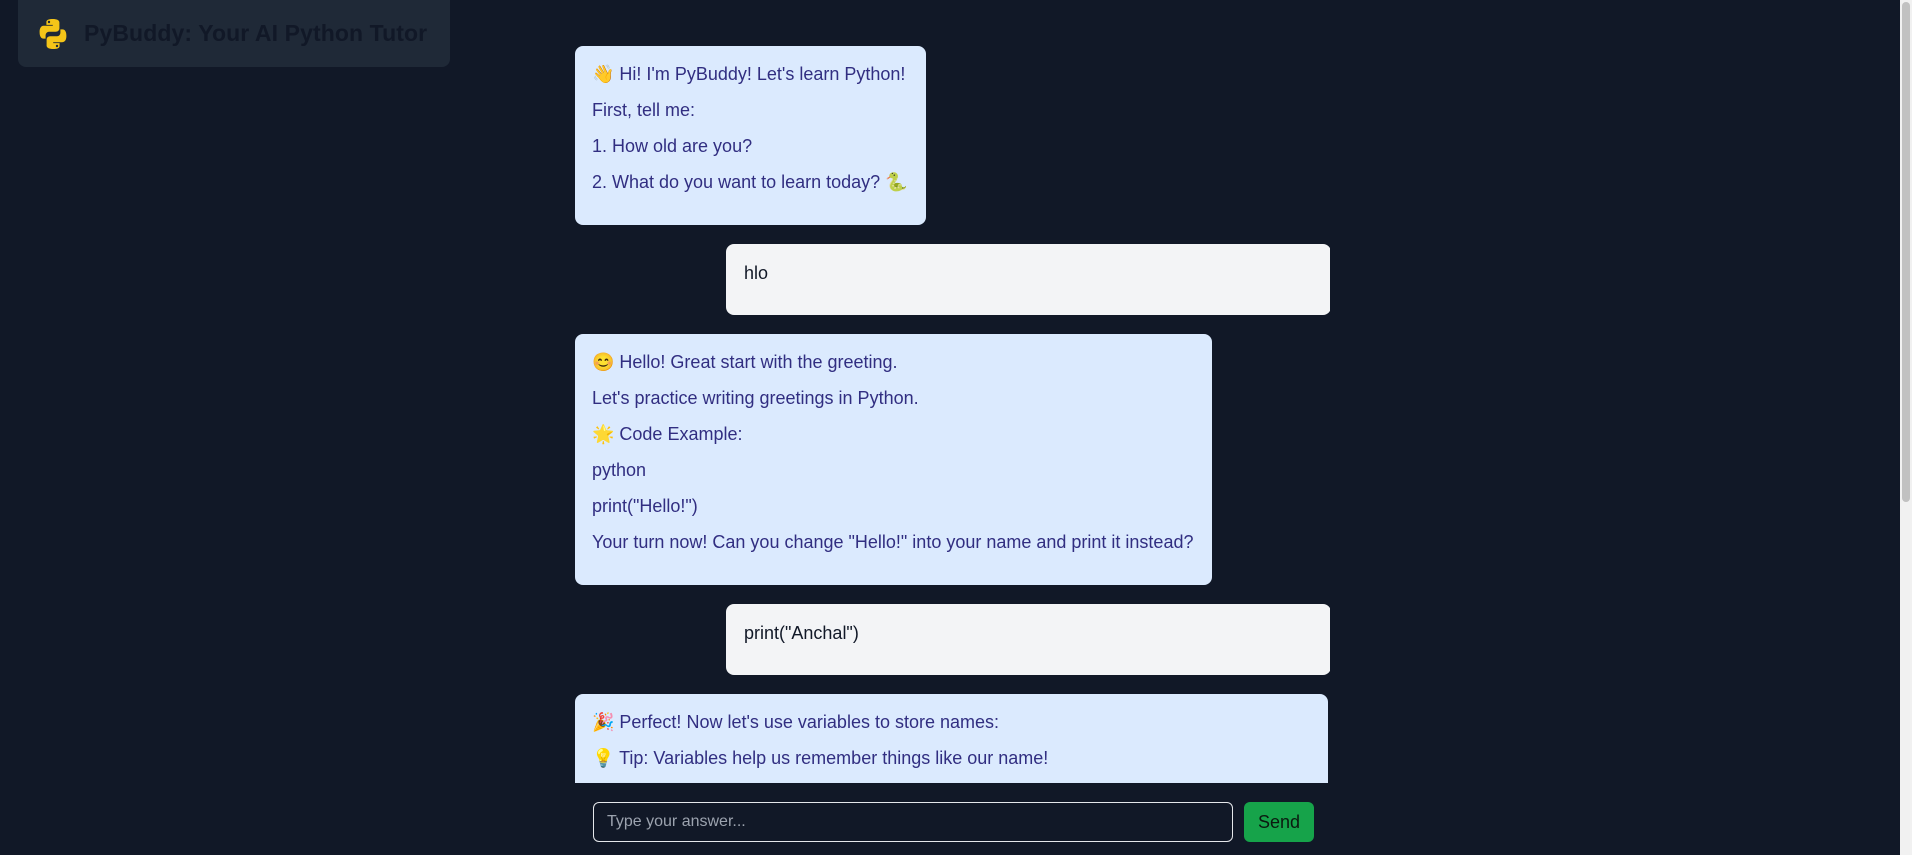 The height and width of the screenshot is (855, 1912). What do you see at coordinates (801, 633) in the screenshot?
I see `message-line: print("Anchal")` at bounding box center [801, 633].